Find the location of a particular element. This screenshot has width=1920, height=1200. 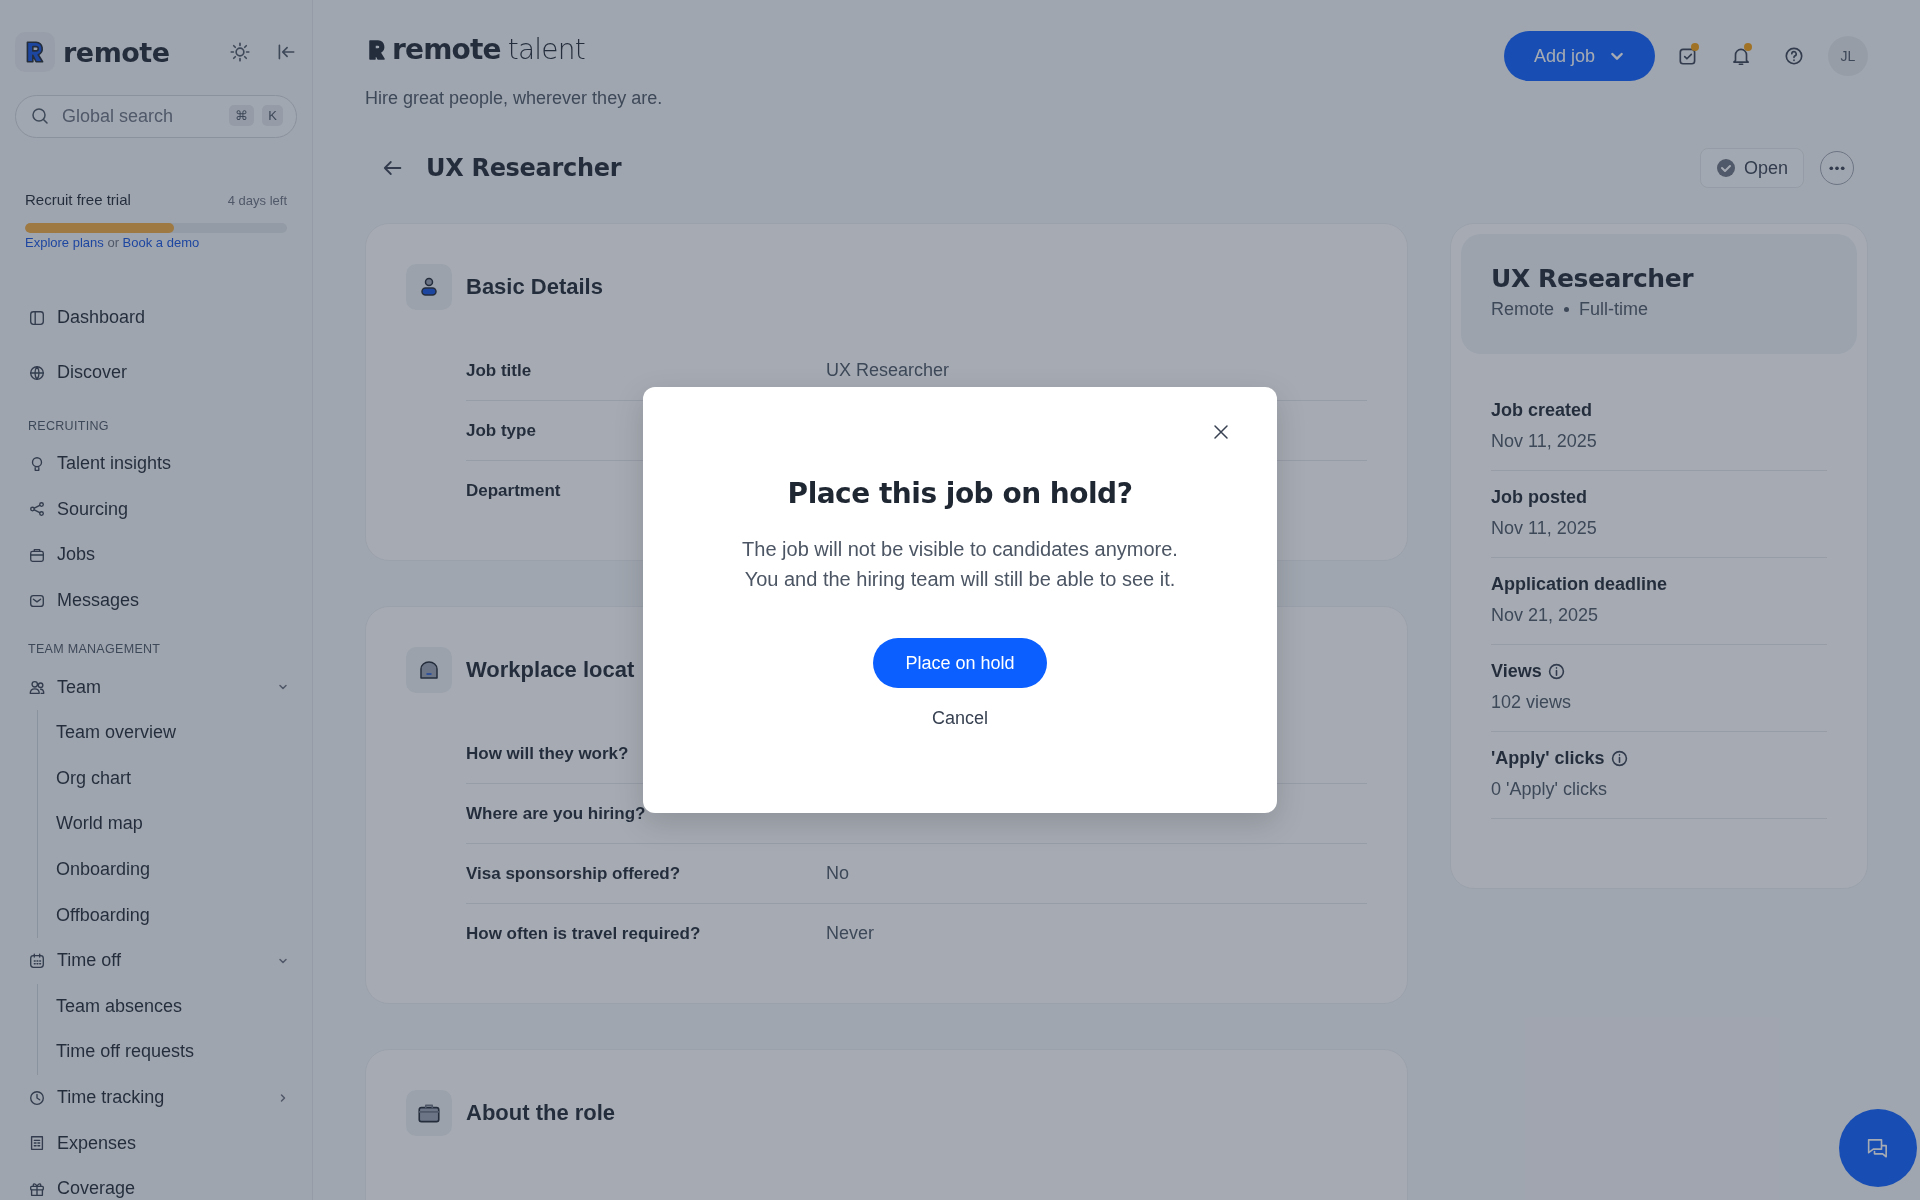

nav-subitem: Team absences is located at coordinates (176, 1006).